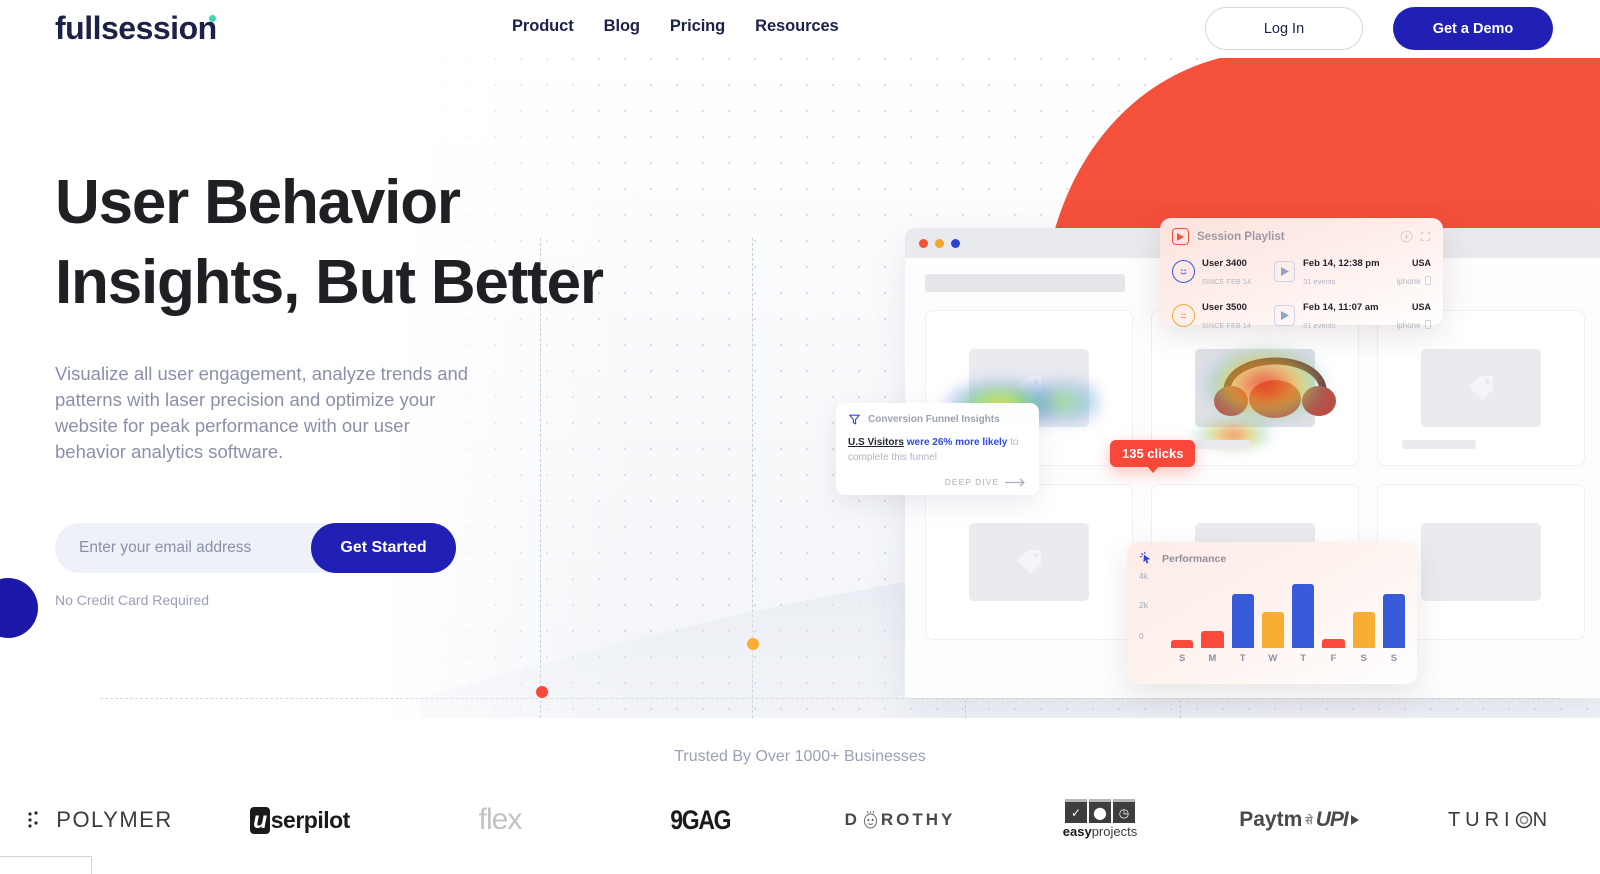 This screenshot has width=1600, height=874. What do you see at coordinates (260, 820) in the screenshot?
I see `userpilot-u-icon: u` at bounding box center [260, 820].